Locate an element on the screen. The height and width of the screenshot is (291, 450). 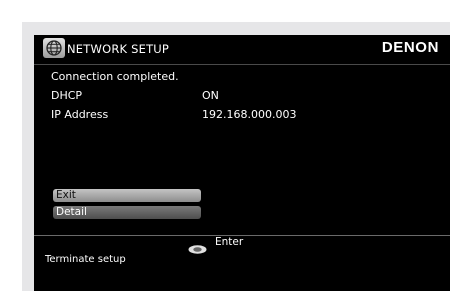
ip-address-label: IP Address is located at coordinates (80, 114).